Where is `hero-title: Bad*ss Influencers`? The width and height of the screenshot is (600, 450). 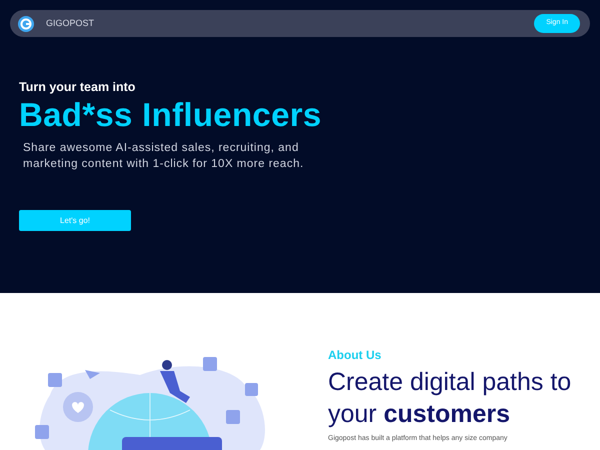
hero-title: Bad*ss Influencers is located at coordinates (171, 115).